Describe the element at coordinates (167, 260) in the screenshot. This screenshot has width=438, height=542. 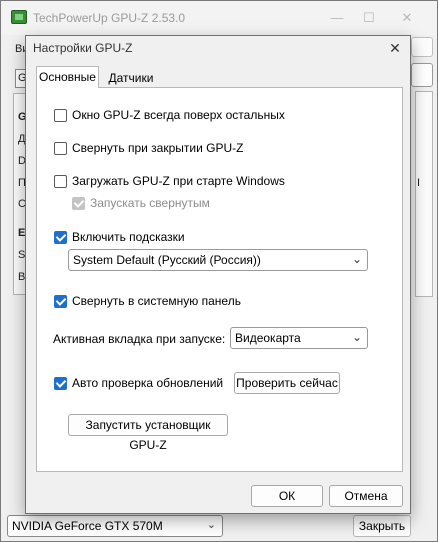
I see `language-select-value: System Default (Русский (Россия))` at that location.